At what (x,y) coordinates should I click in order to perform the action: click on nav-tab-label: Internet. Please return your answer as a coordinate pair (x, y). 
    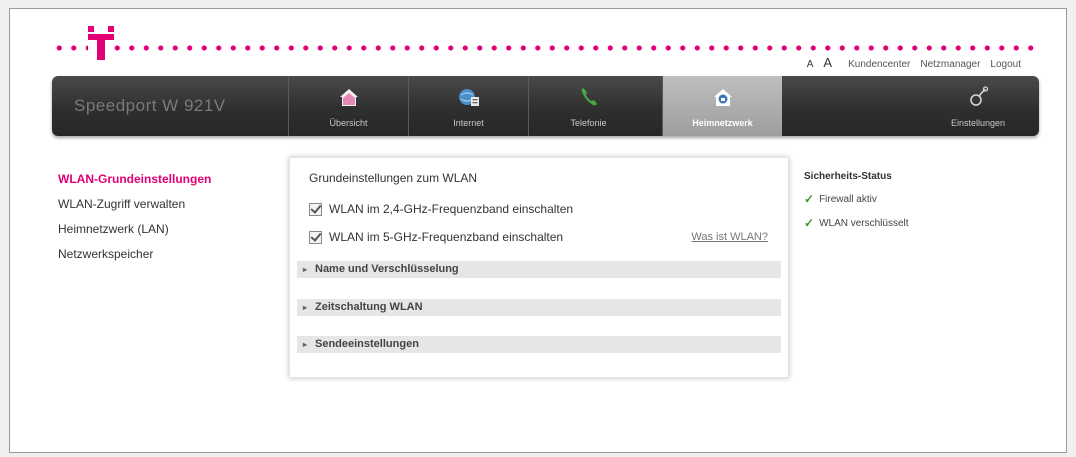
    Looking at the image, I should click on (468, 123).